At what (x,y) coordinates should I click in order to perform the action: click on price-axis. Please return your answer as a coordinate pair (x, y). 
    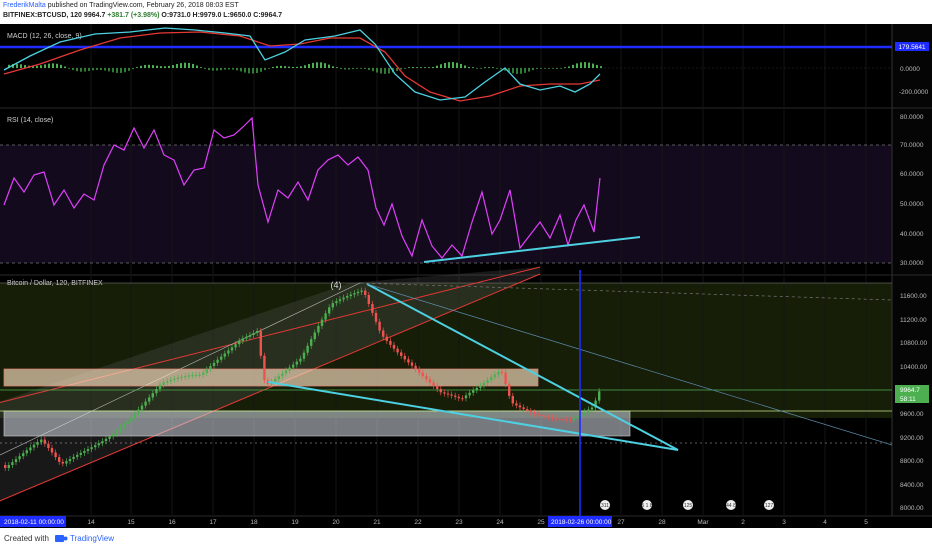
    Looking at the image, I should click on (912, 270).